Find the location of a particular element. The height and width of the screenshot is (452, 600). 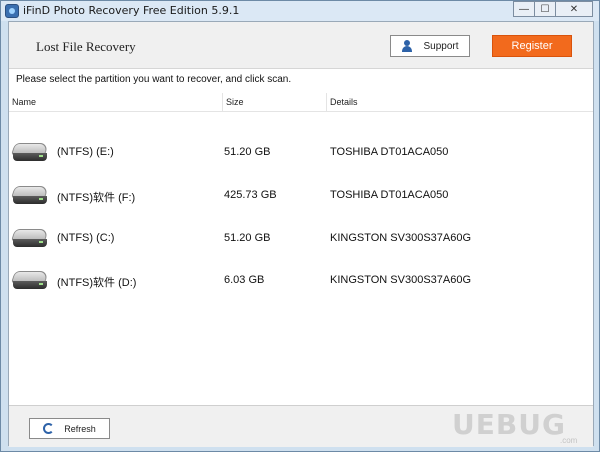

support-label: Support is located at coordinates (441, 46).